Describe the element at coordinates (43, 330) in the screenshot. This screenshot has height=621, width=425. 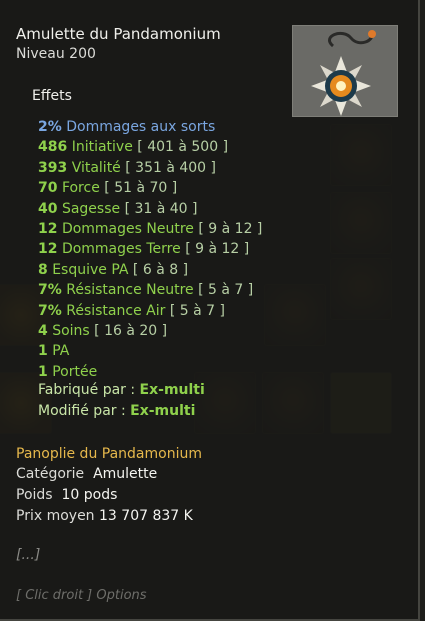
I see `effect-value: 4` at that location.